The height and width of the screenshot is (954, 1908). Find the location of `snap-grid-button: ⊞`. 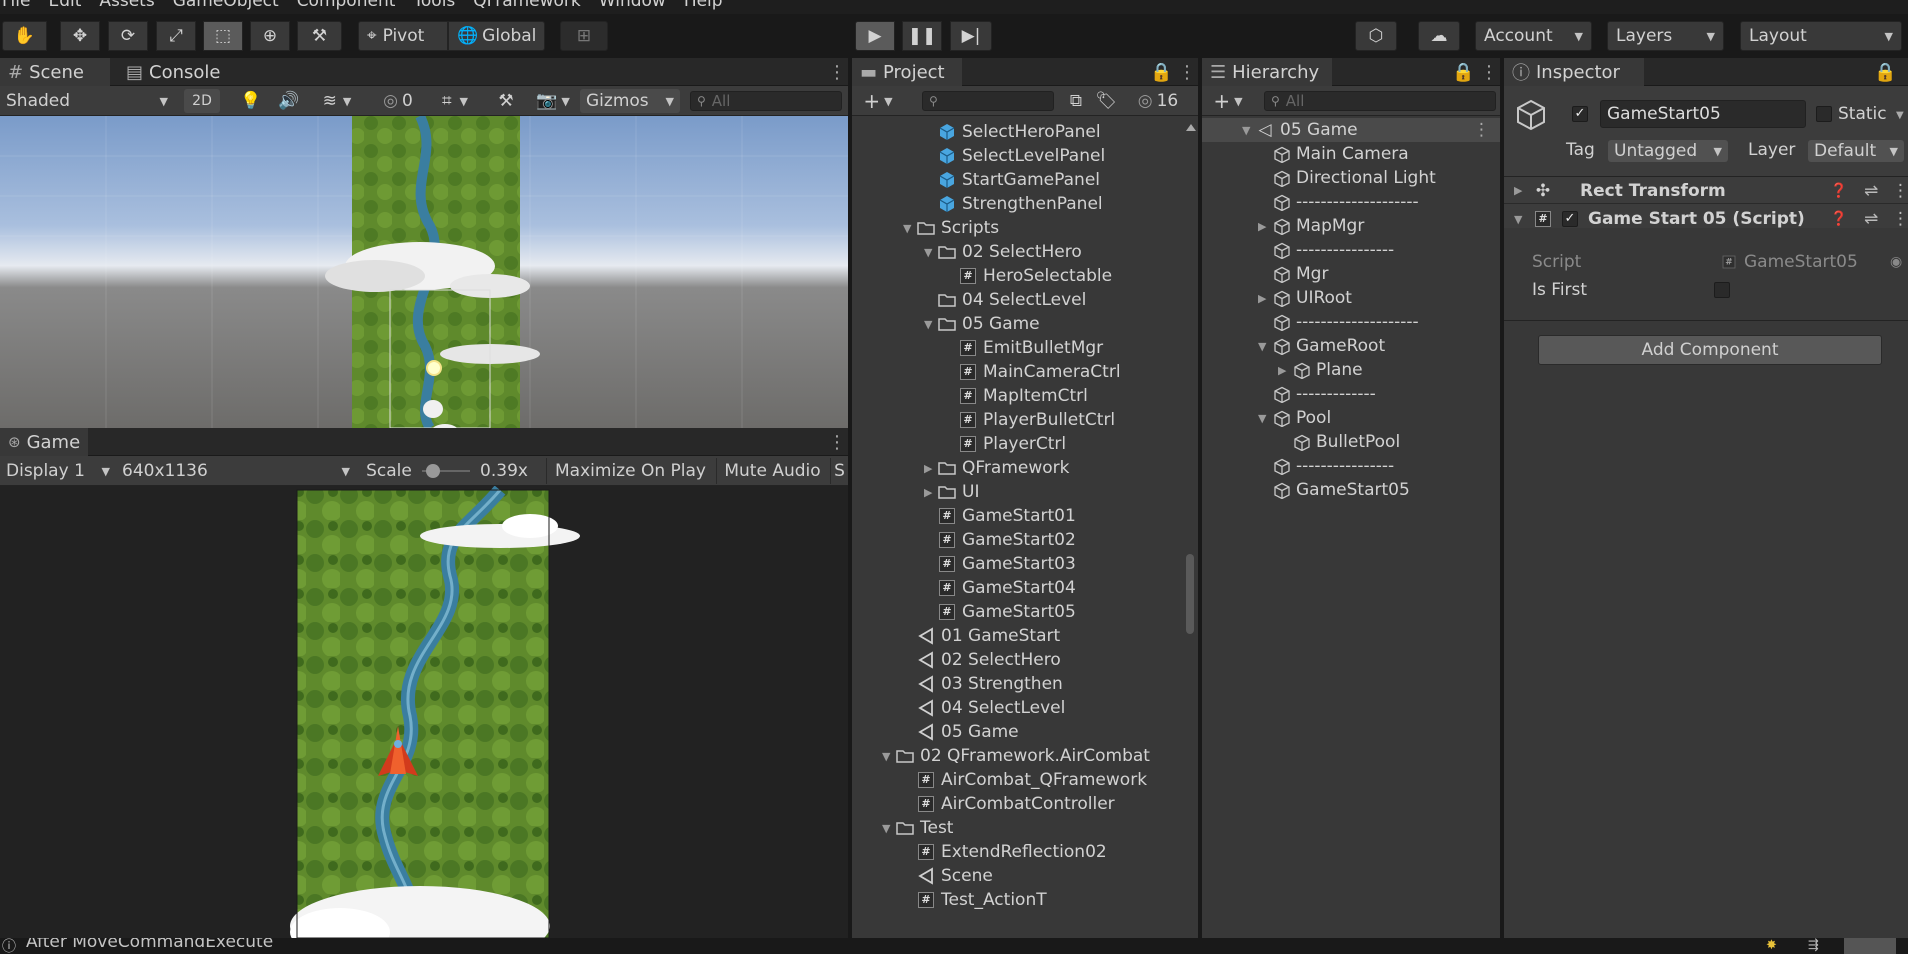

snap-grid-button: ⊞ is located at coordinates (584, 36).